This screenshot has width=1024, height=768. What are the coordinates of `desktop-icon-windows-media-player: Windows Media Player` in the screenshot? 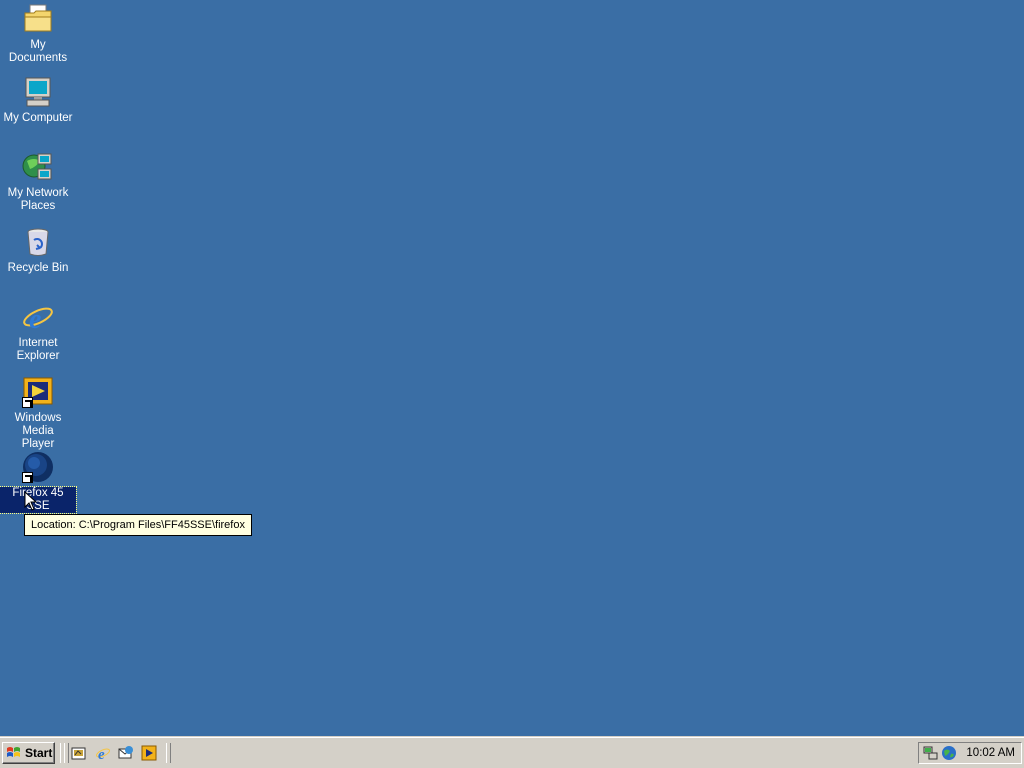 It's located at (38, 413).